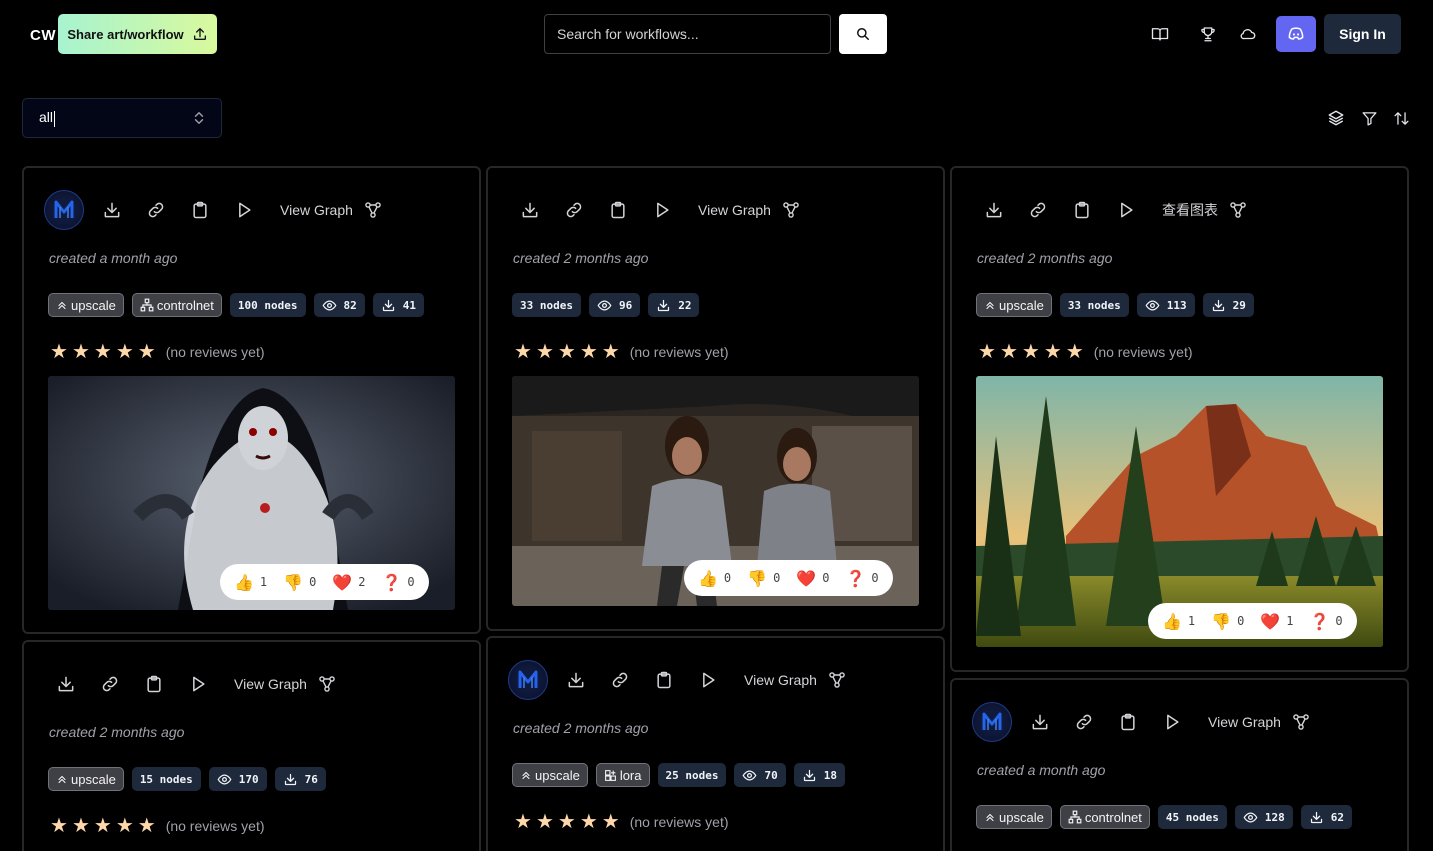 The width and height of the screenshot is (1433, 851). Describe the element at coordinates (1179, 511) in the screenshot. I see `workflow-thumbnail: 👍 1 👎 0 ❤️ 1 ❓ 0` at that location.